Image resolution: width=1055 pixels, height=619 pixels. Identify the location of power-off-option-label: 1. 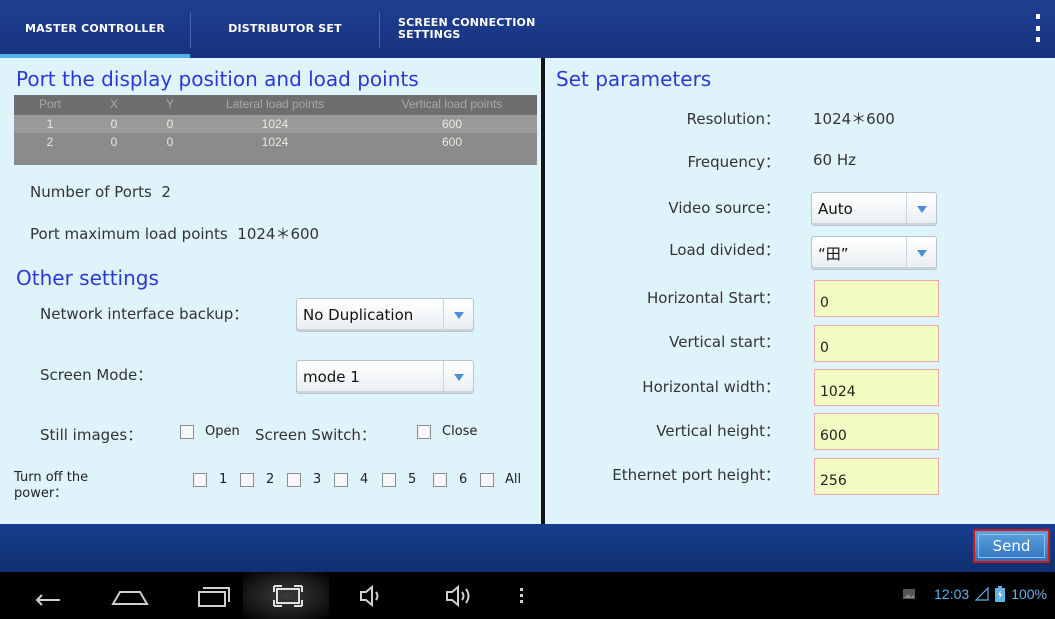
(223, 479).